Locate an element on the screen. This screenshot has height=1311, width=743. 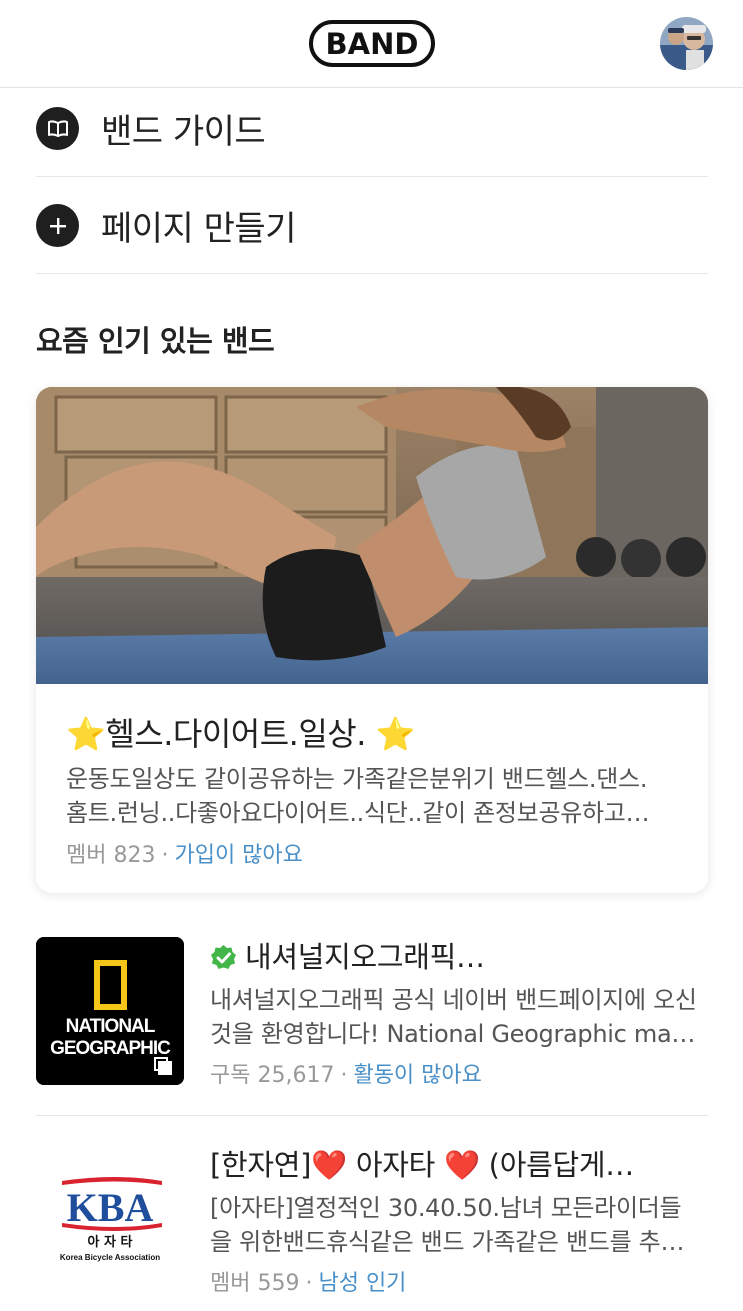
featured-band-meta: 멤버 823 · 가입이 많아요 is located at coordinates (184, 853).